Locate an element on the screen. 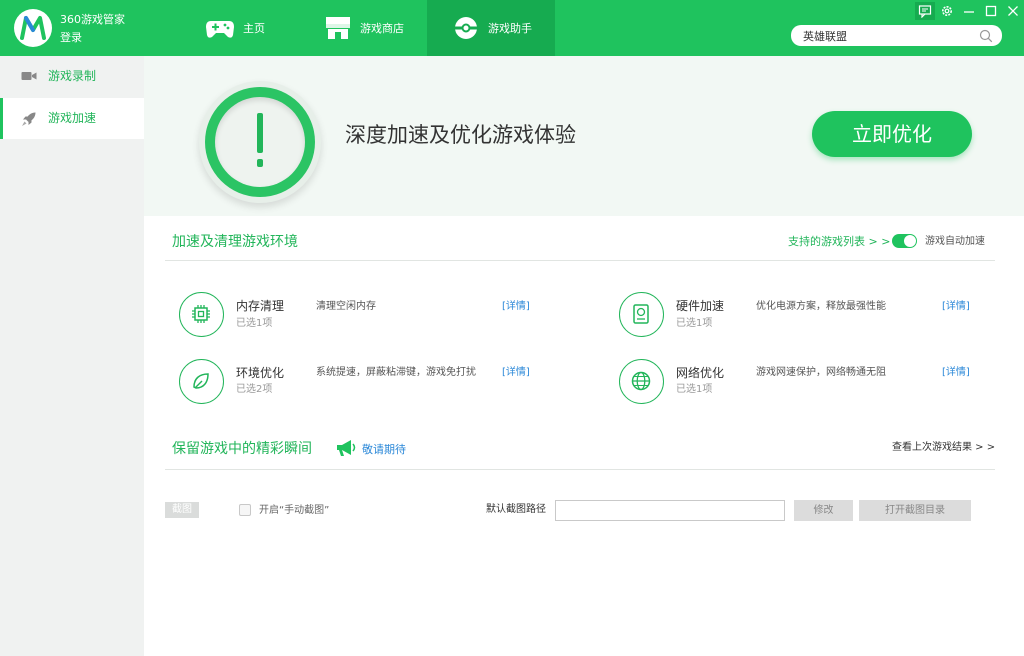 The width and height of the screenshot is (1024, 656). video-camera-icon is located at coordinates (29, 76).